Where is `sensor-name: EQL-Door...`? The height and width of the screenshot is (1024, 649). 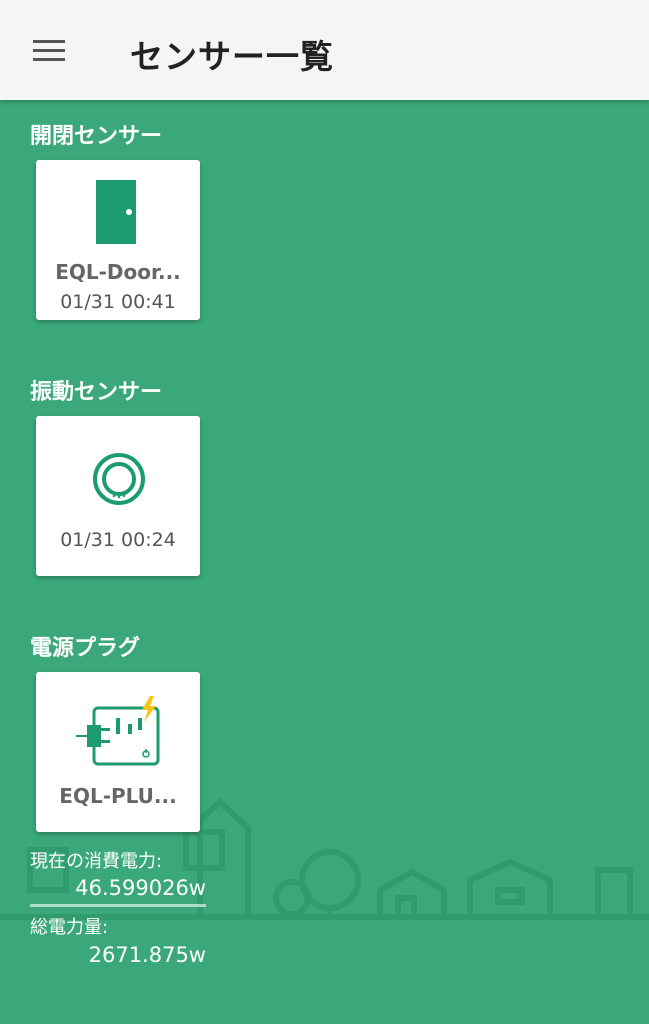 sensor-name: EQL-Door... is located at coordinates (118, 272).